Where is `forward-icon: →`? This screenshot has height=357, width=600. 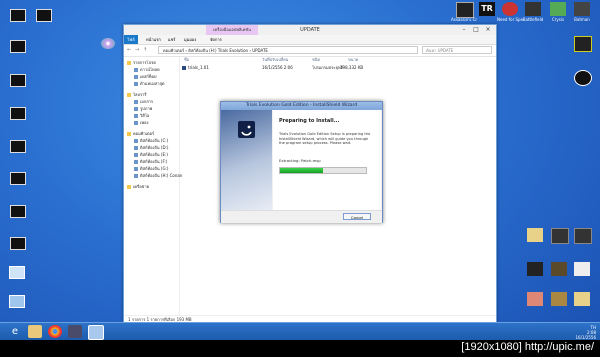
forward-icon: → is located at coordinates (137, 50).